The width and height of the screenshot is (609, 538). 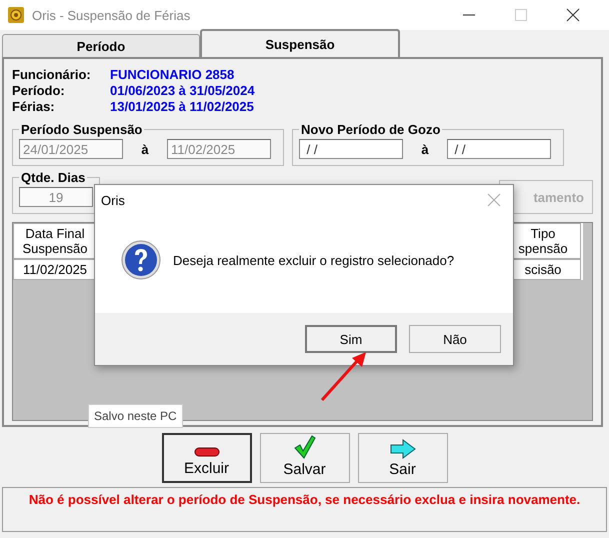 I want to click on info-value: FUNCIONARIO 2858, so click(x=173, y=74).